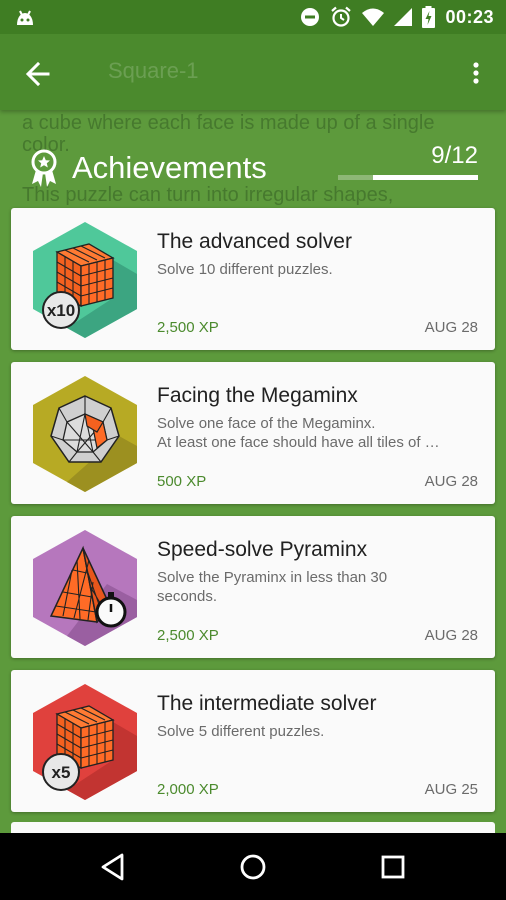  I want to click on nav-back-button, so click(113, 867).